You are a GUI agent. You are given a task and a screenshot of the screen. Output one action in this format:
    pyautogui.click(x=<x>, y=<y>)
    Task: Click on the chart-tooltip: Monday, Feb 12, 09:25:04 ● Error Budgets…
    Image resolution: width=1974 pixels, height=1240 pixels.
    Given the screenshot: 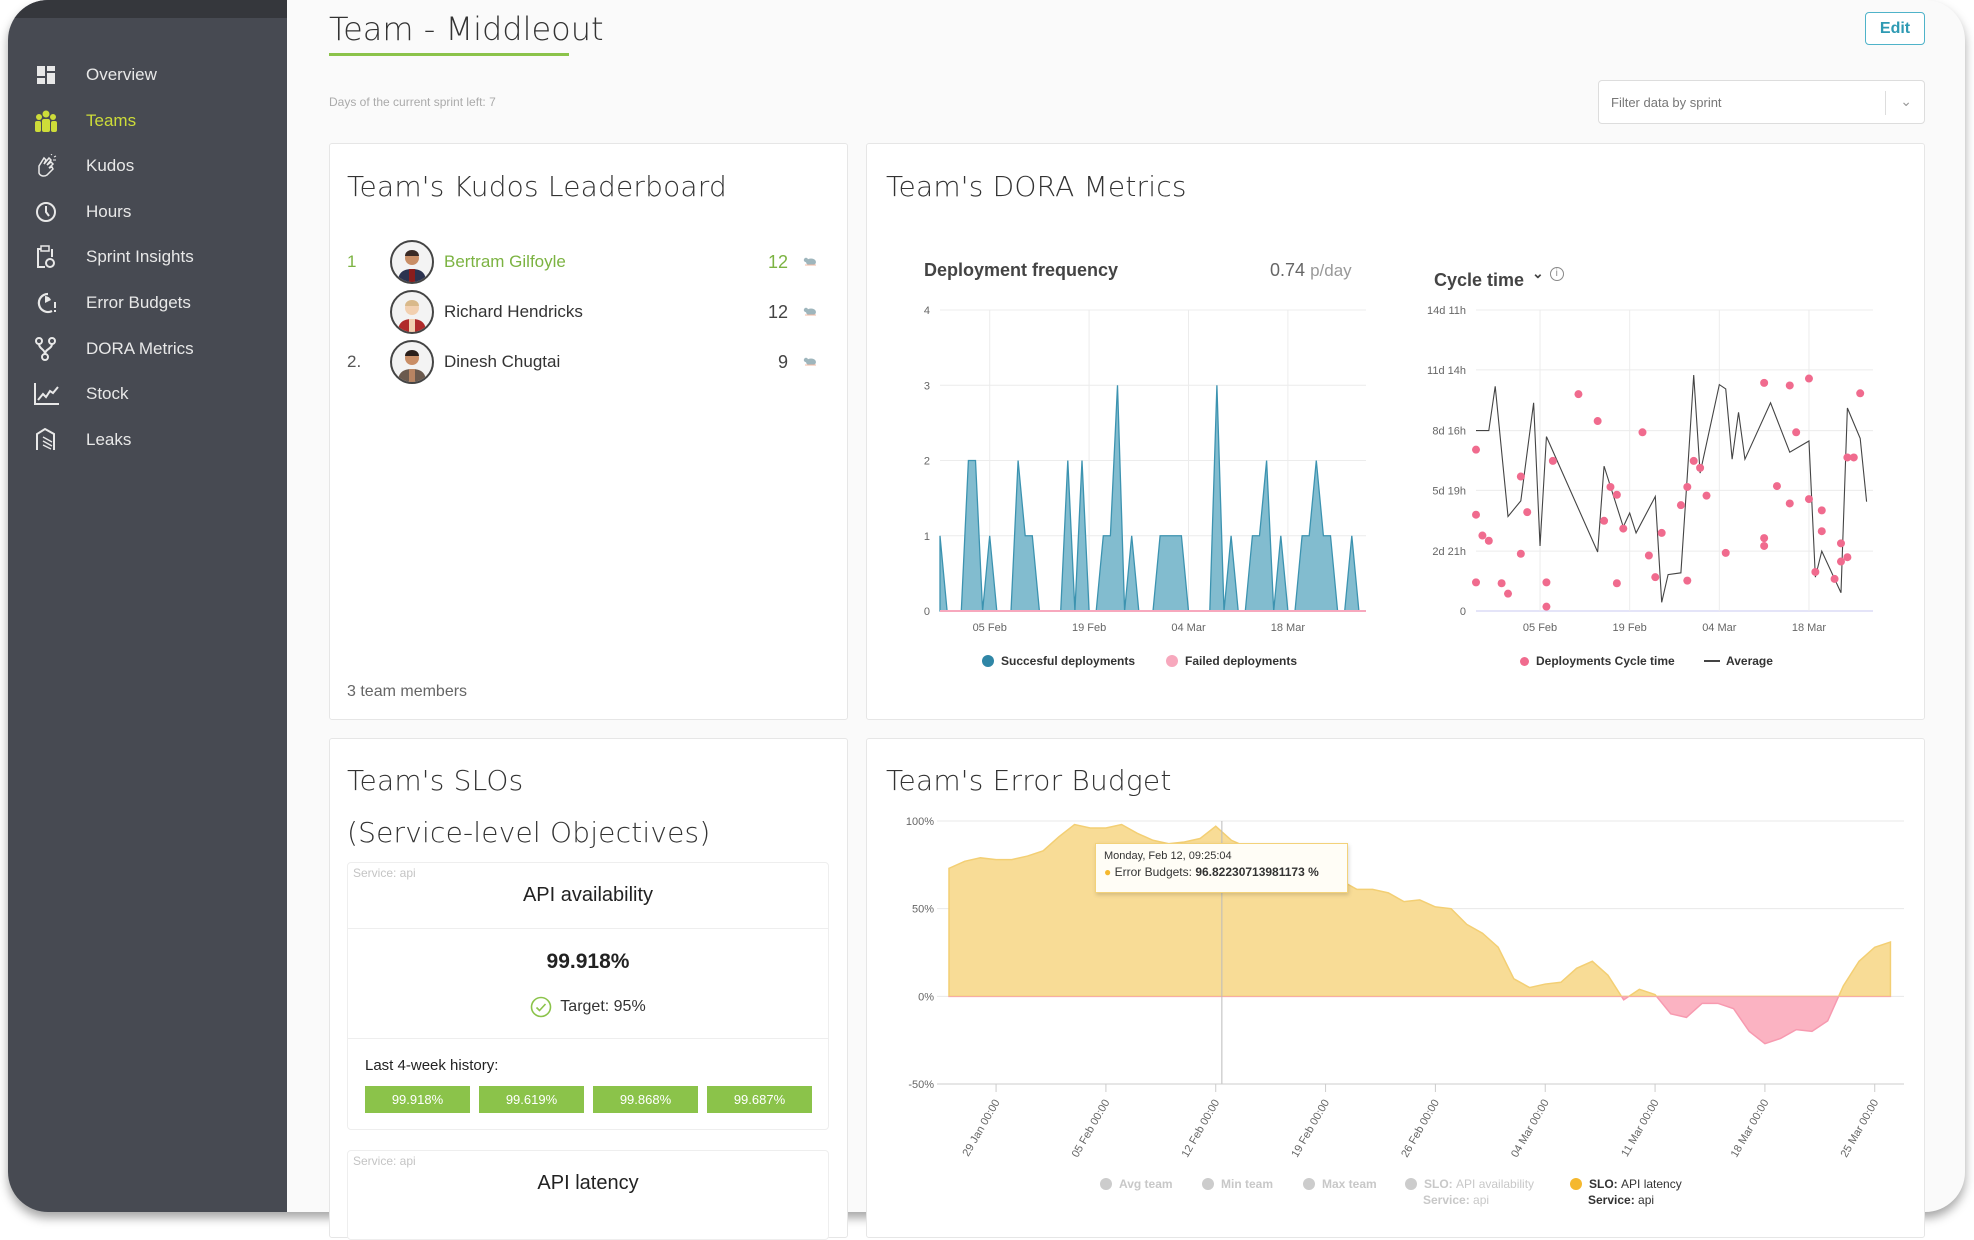 What is the action you would take?
    pyautogui.click(x=1221, y=868)
    